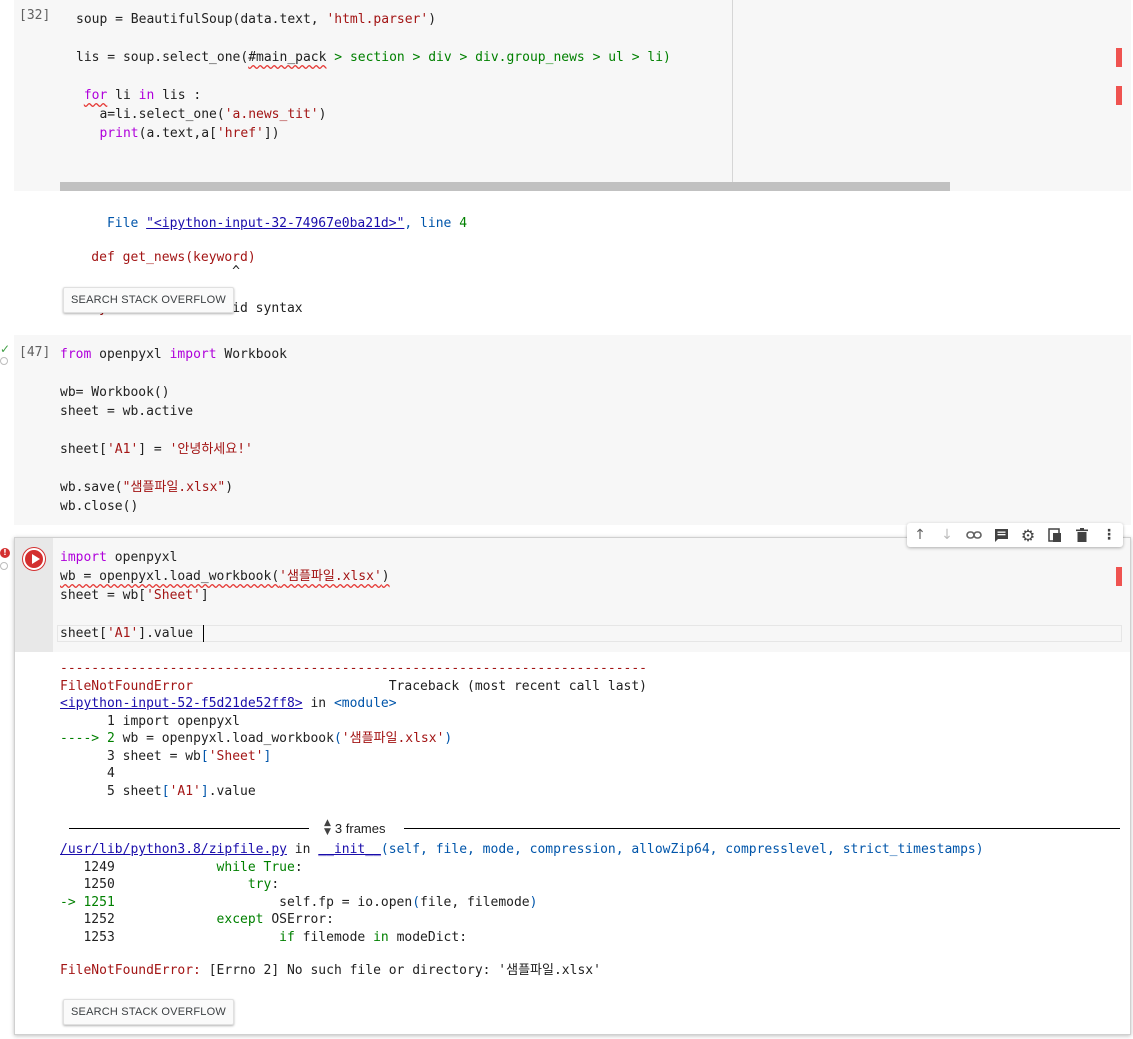  Describe the element at coordinates (5, 553) in the screenshot. I see `error-icon: !` at that location.